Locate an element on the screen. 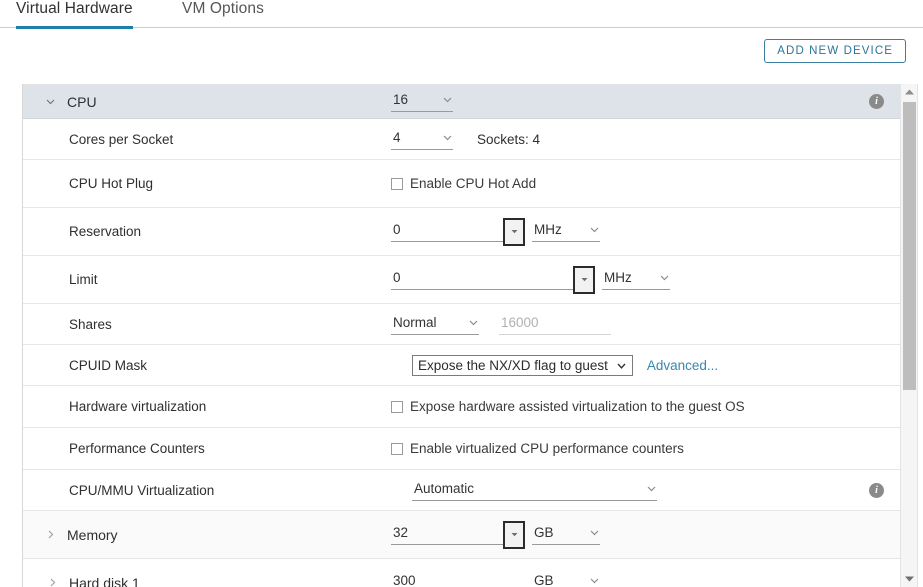 The height and width of the screenshot is (587, 923). performance-counters-checkbox is located at coordinates (397, 448).